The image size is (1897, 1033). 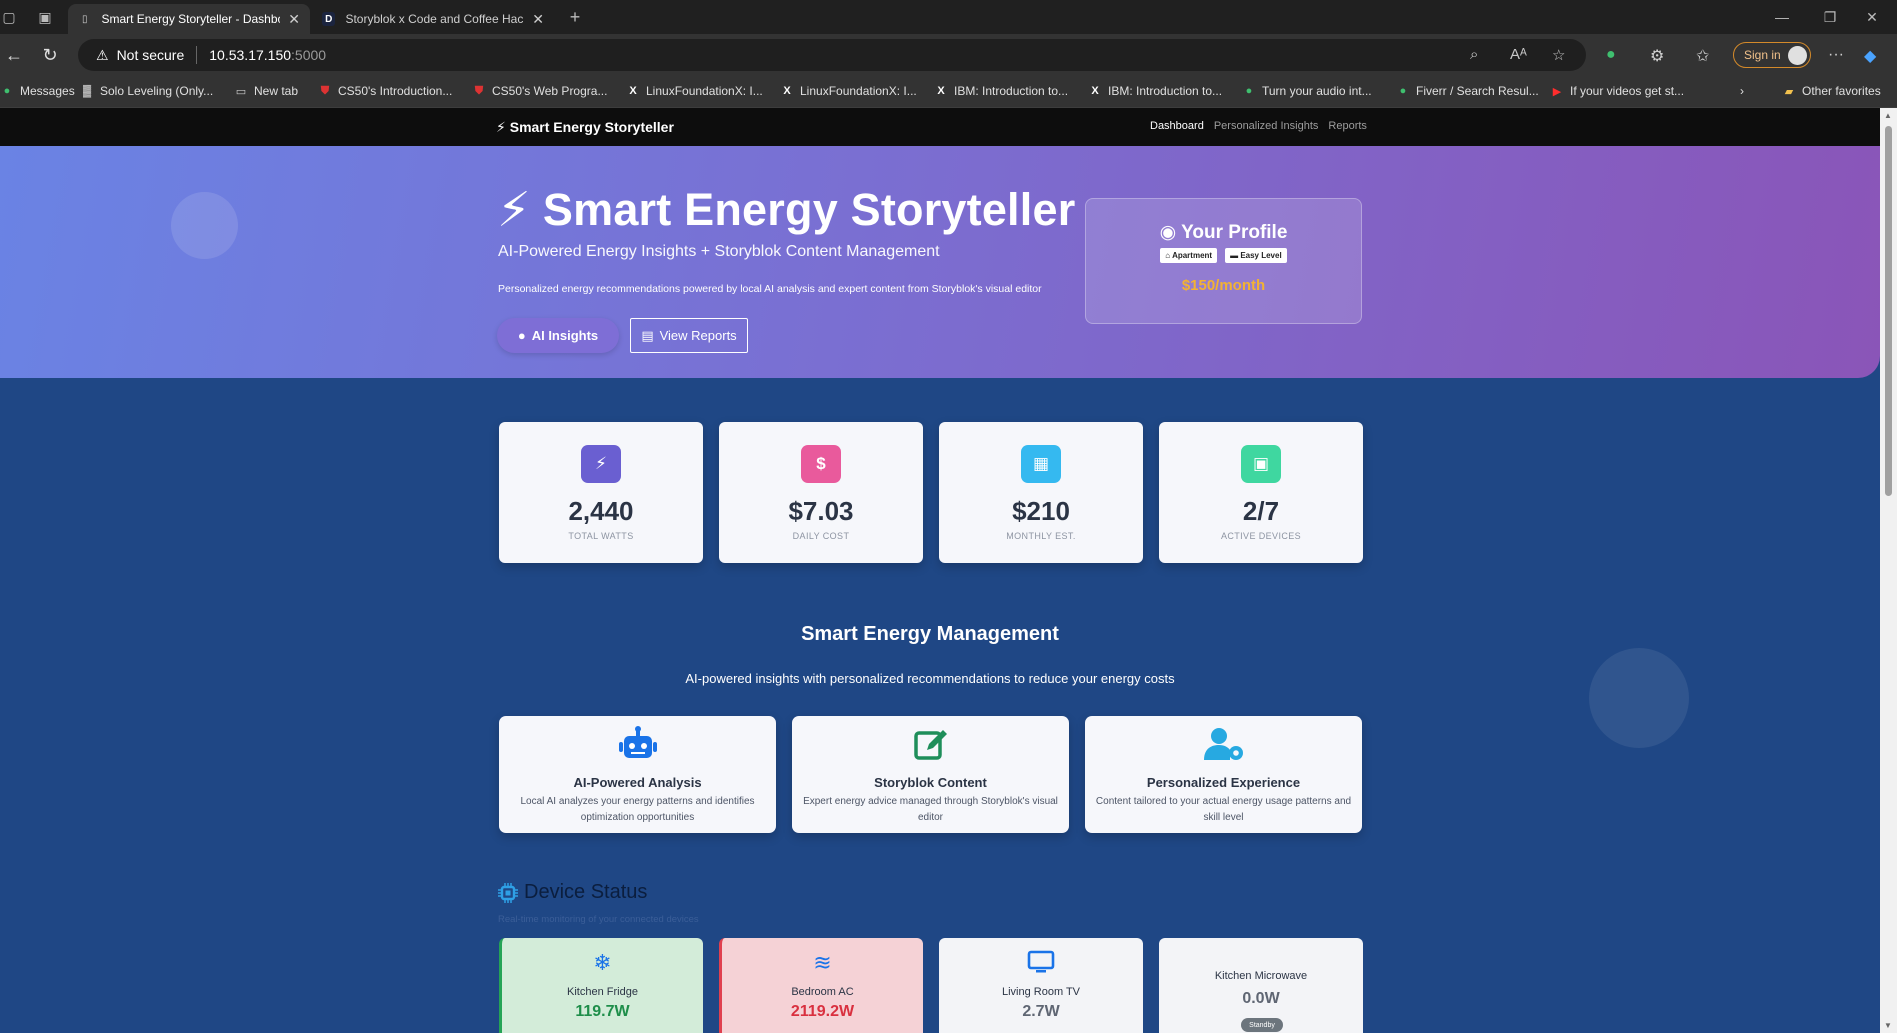 I want to click on device-card-kitchen-fridge: ❄ Kitchen Fridge 119.7W, so click(x=601, y=985).